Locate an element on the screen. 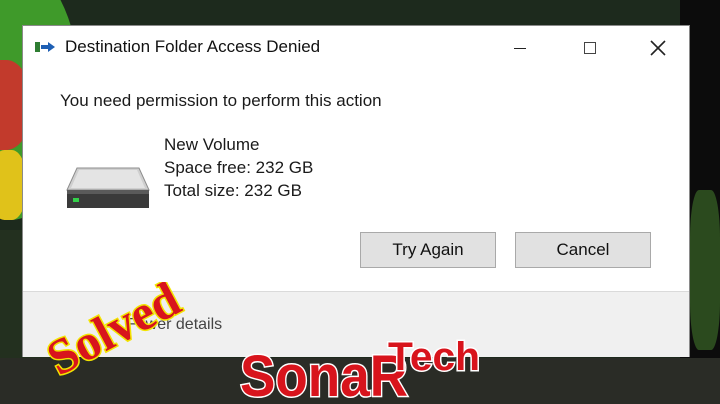 The width and height of the screenshot is (720, 404). close-icon is located at coordinates (658, 48).